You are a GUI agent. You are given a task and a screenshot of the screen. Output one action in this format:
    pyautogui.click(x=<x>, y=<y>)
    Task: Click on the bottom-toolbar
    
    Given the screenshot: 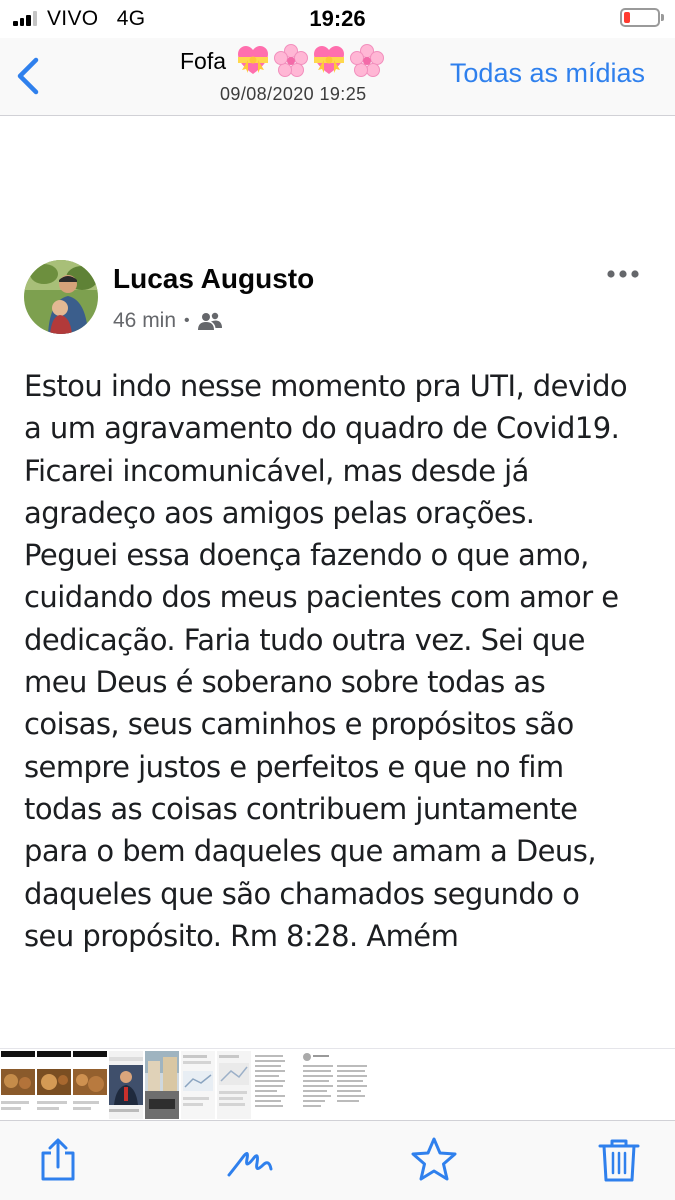 What is the action you would take?
    pyautogui.click(x=337, y=1160)
    